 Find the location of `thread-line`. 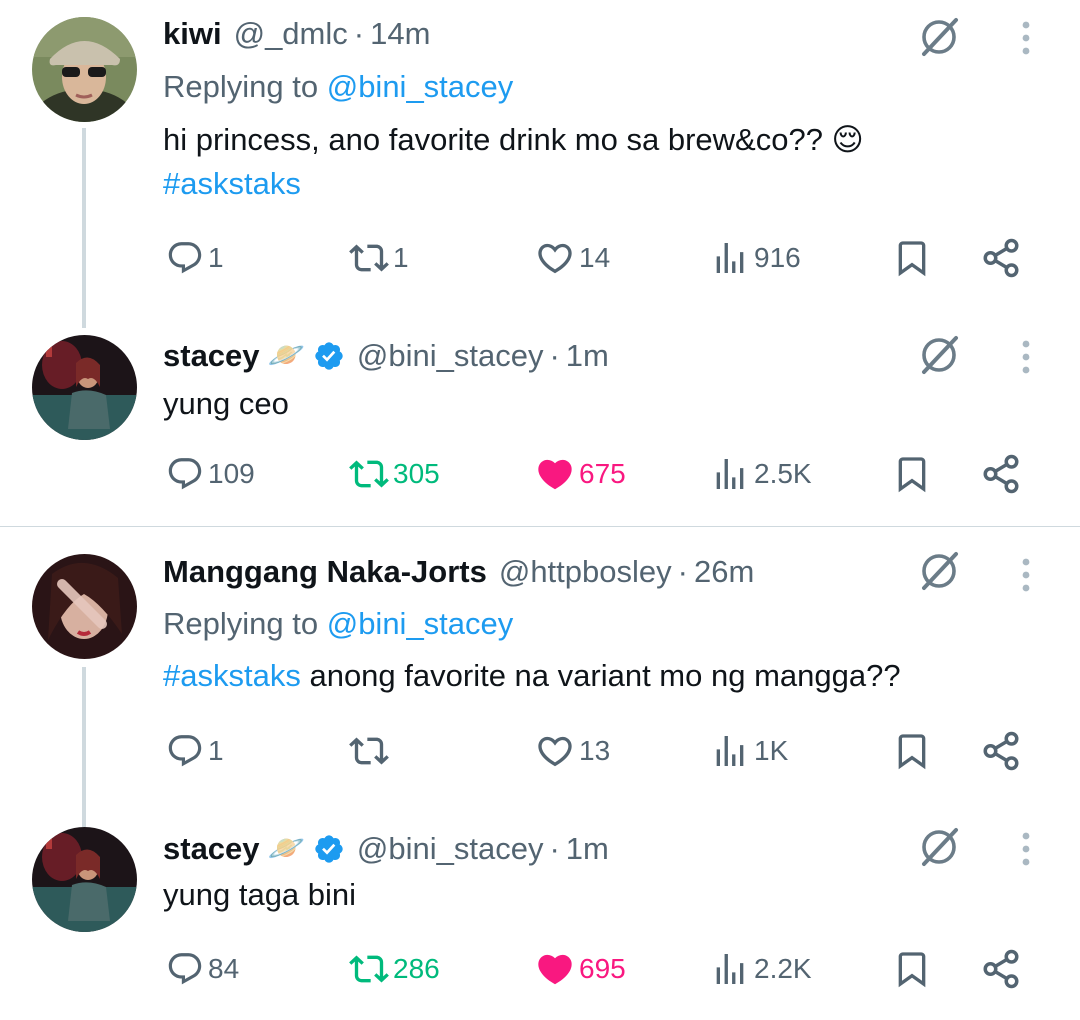

thread-line is located at coordinates (84, 228).